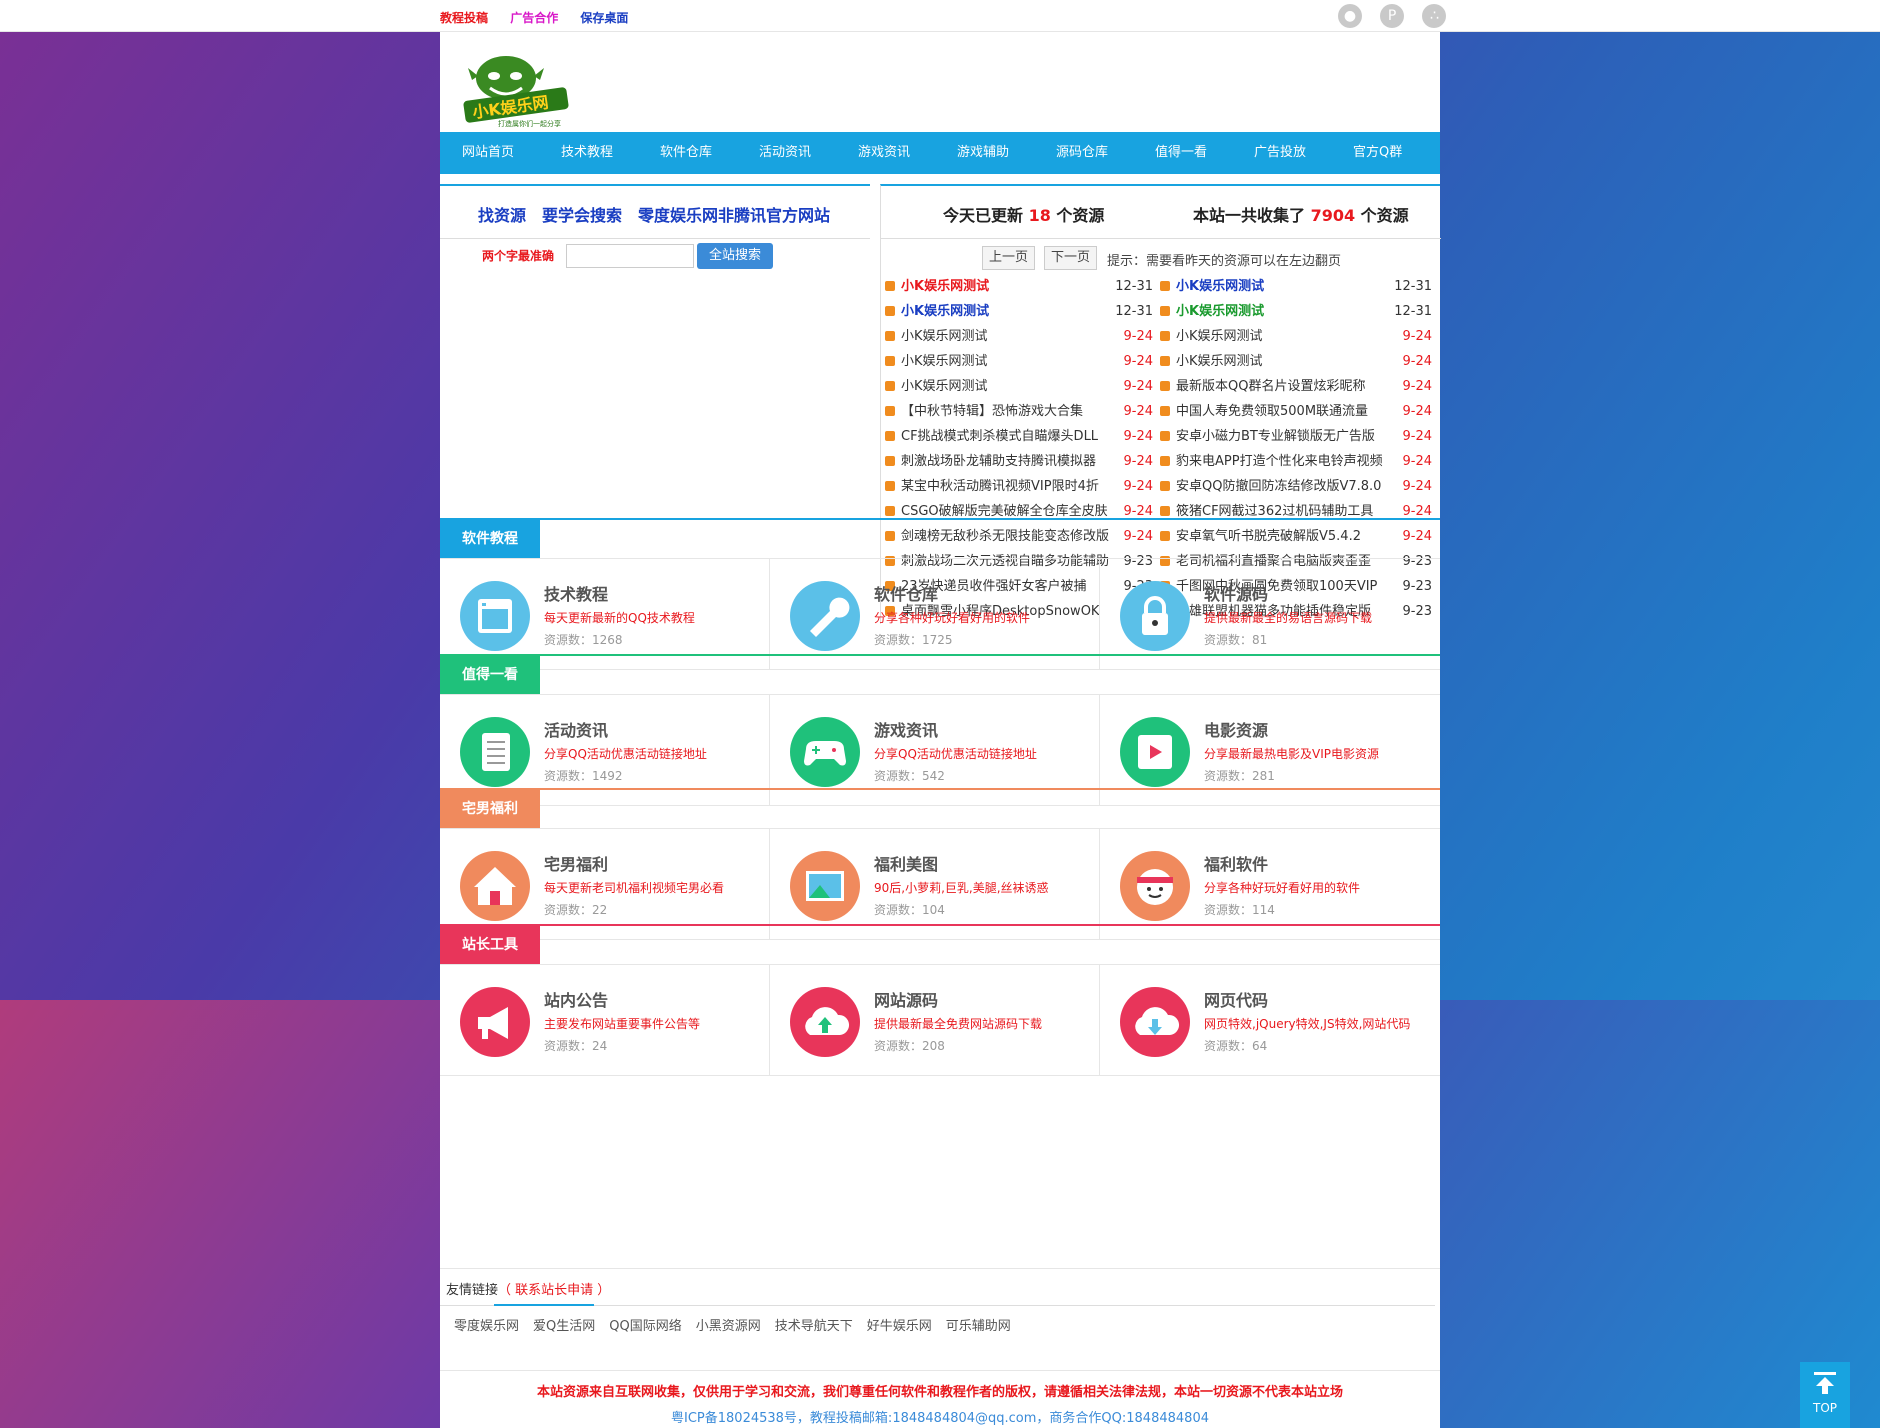  I want to click on category-title: 电影资源, so click(1236, 729).